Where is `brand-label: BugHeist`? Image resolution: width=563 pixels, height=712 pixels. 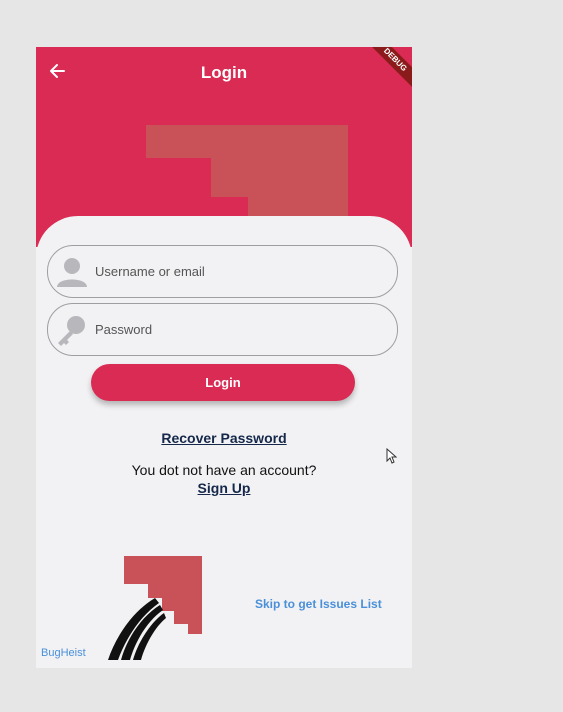
brand-label: BugHeist is located at coordinates (63, 653).